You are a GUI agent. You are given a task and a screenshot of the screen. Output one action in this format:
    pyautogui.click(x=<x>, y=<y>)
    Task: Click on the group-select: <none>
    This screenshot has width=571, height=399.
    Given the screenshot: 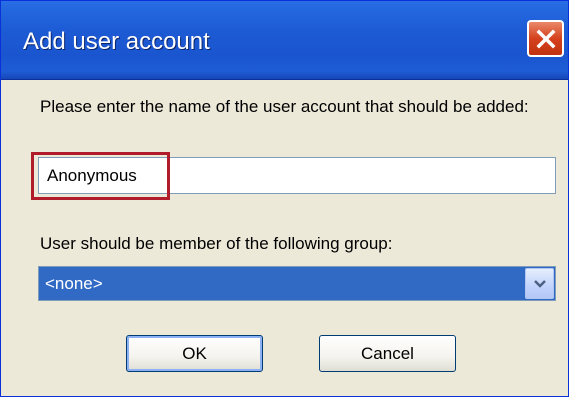 What is the action you would take?
    pyautogui.click(x=297, y=283)
    